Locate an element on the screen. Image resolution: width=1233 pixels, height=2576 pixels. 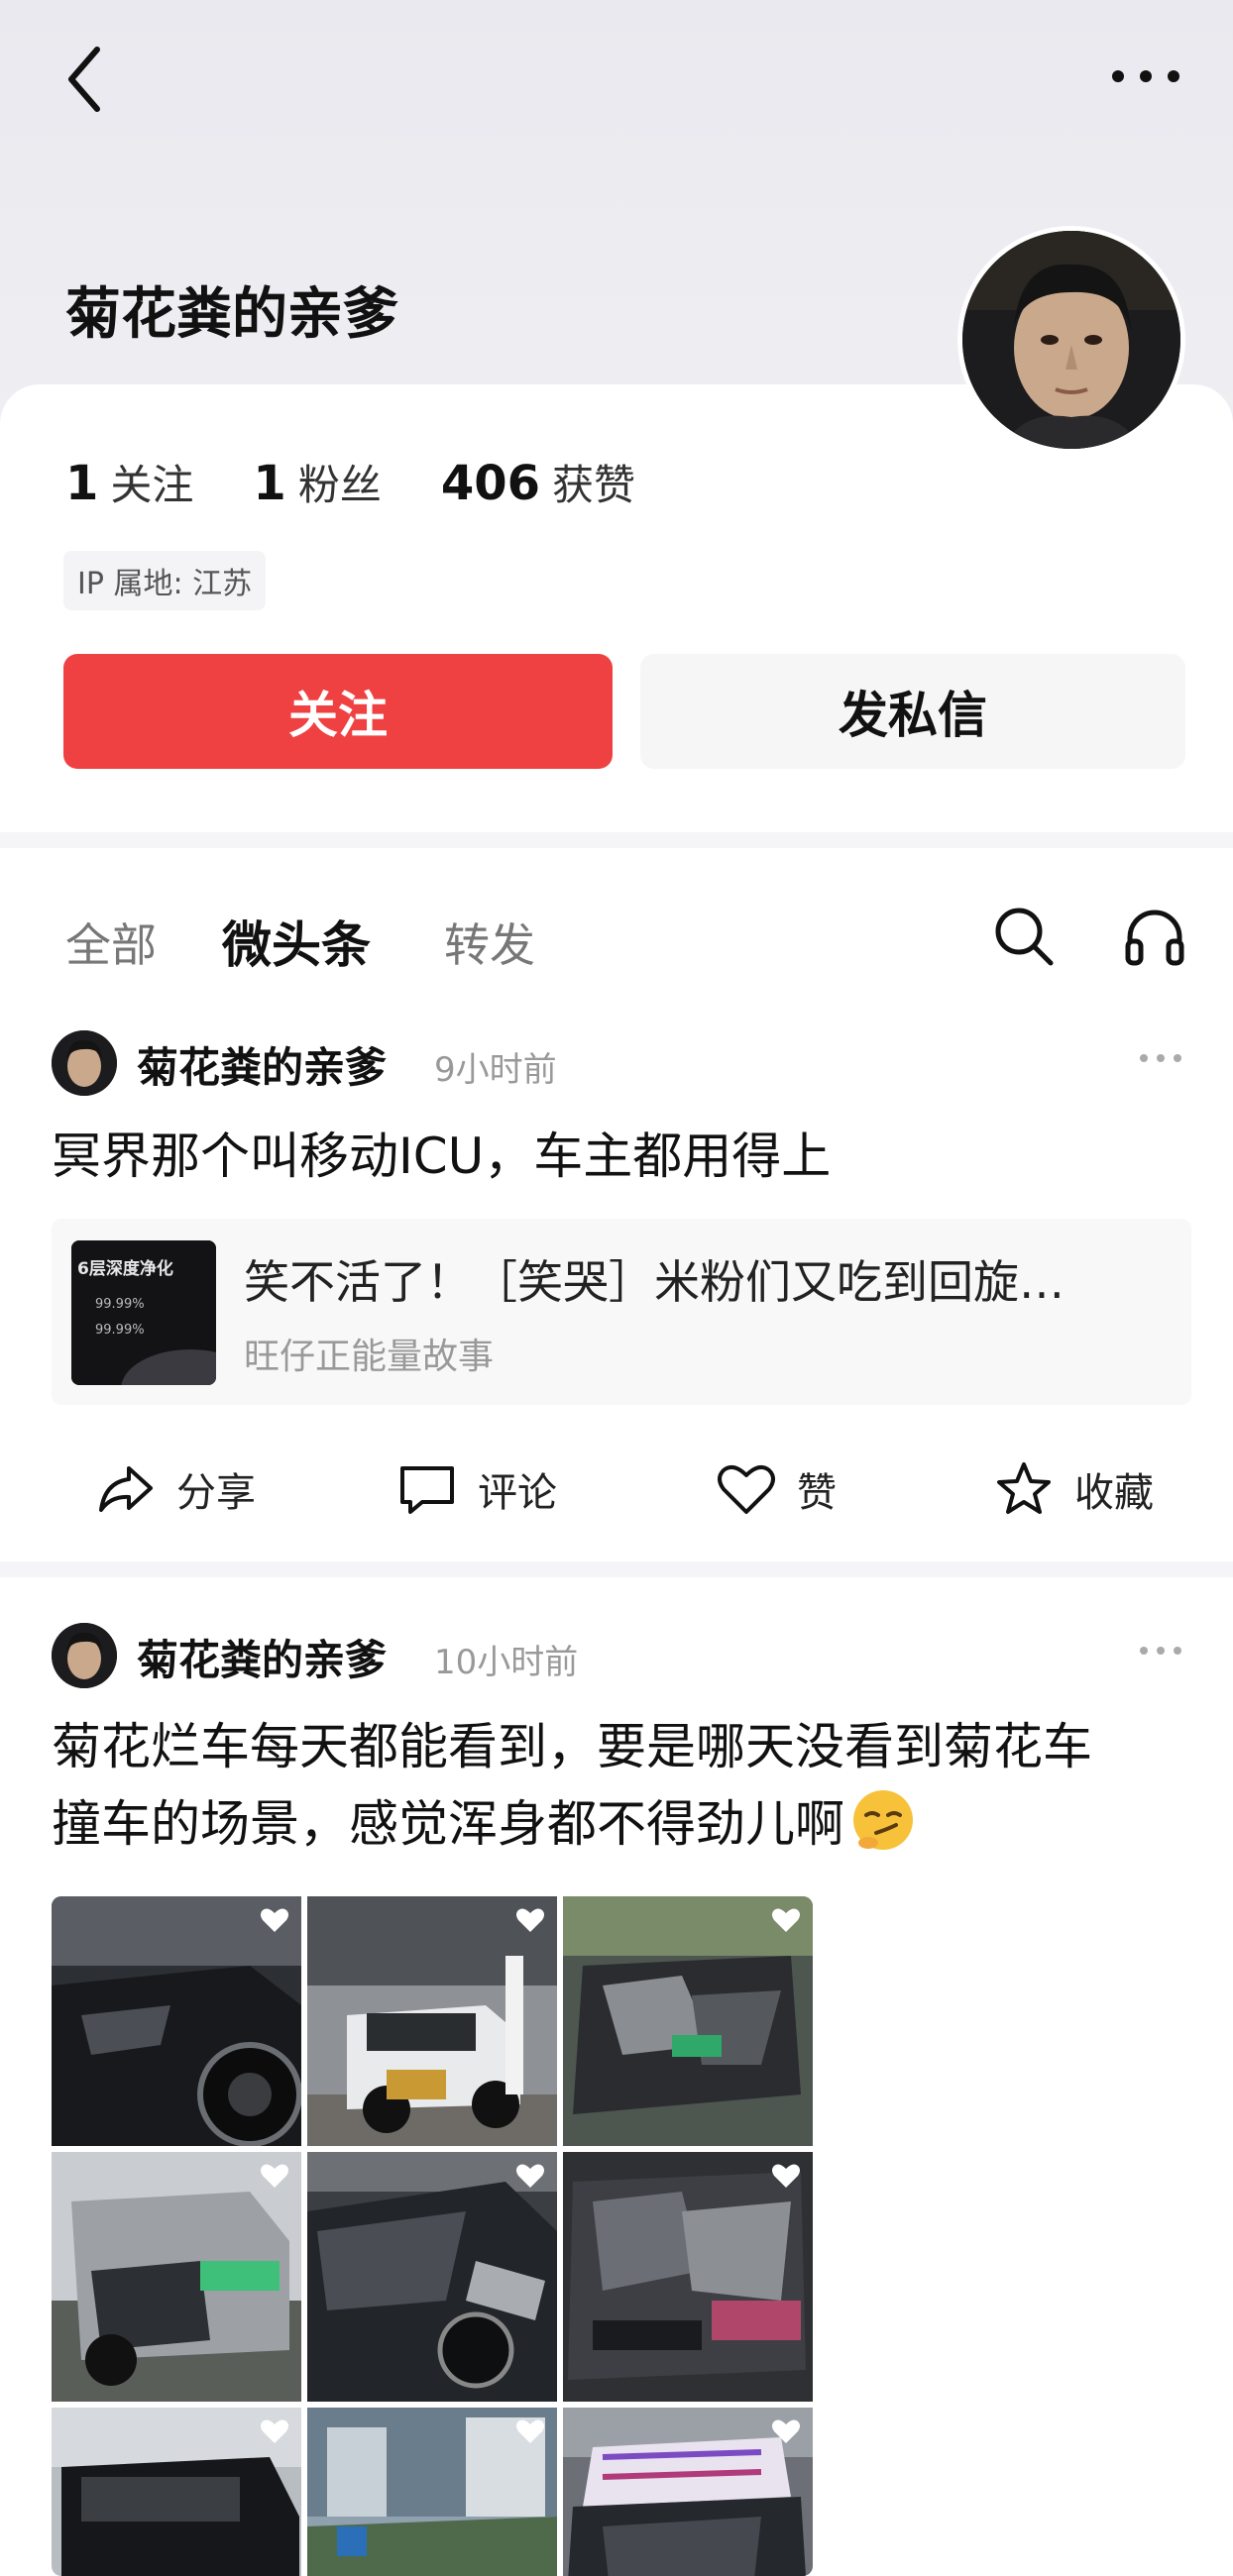
following-count: 1 is located at coordinates (82, 483).